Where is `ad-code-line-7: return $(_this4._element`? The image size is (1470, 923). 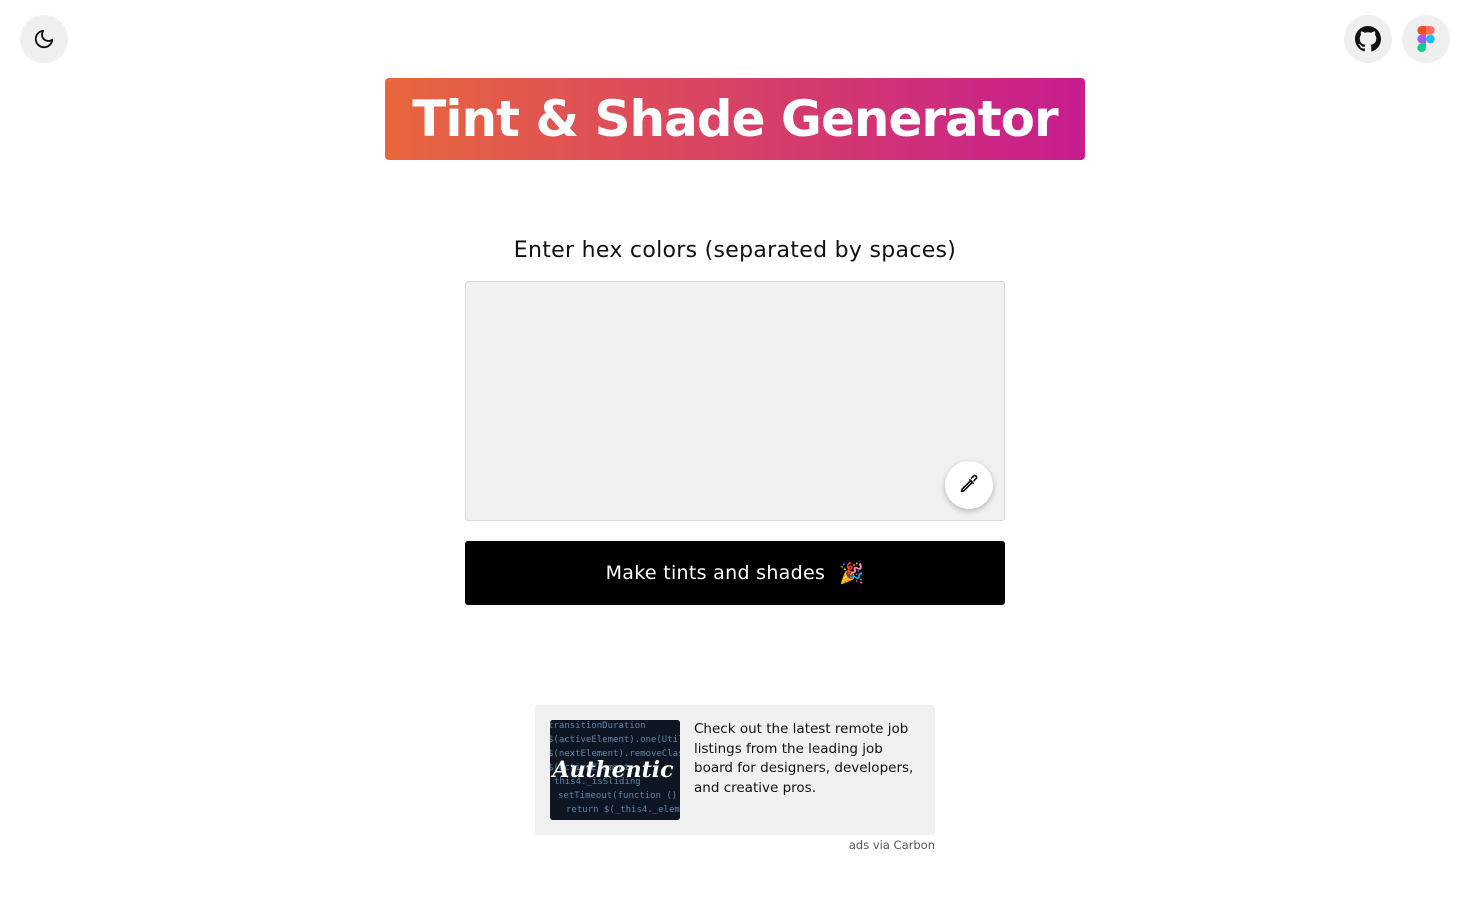
ad-code-line-7: return $(_this4._element is located at coordinates (623, 810).